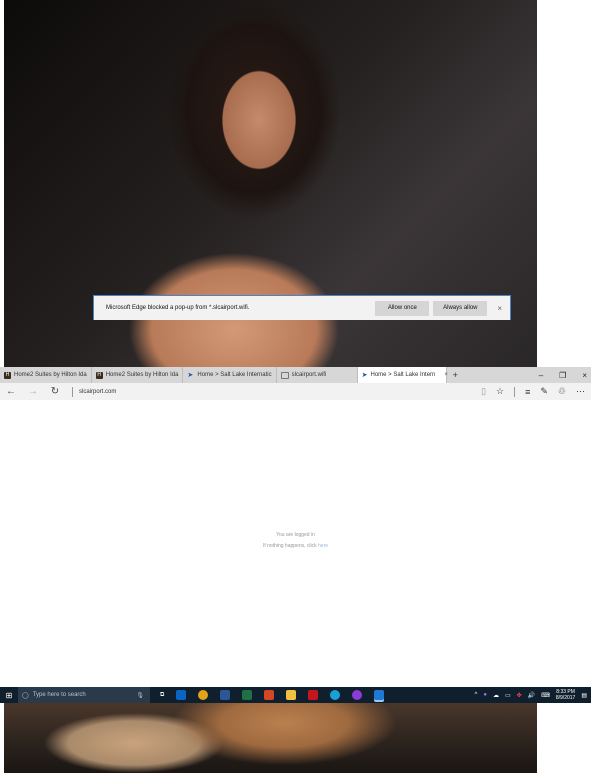 The width and height of the screenshot is (591, 773). I want to click on tab-title: Home > Salt Lake Internatic, so click(234, 375).